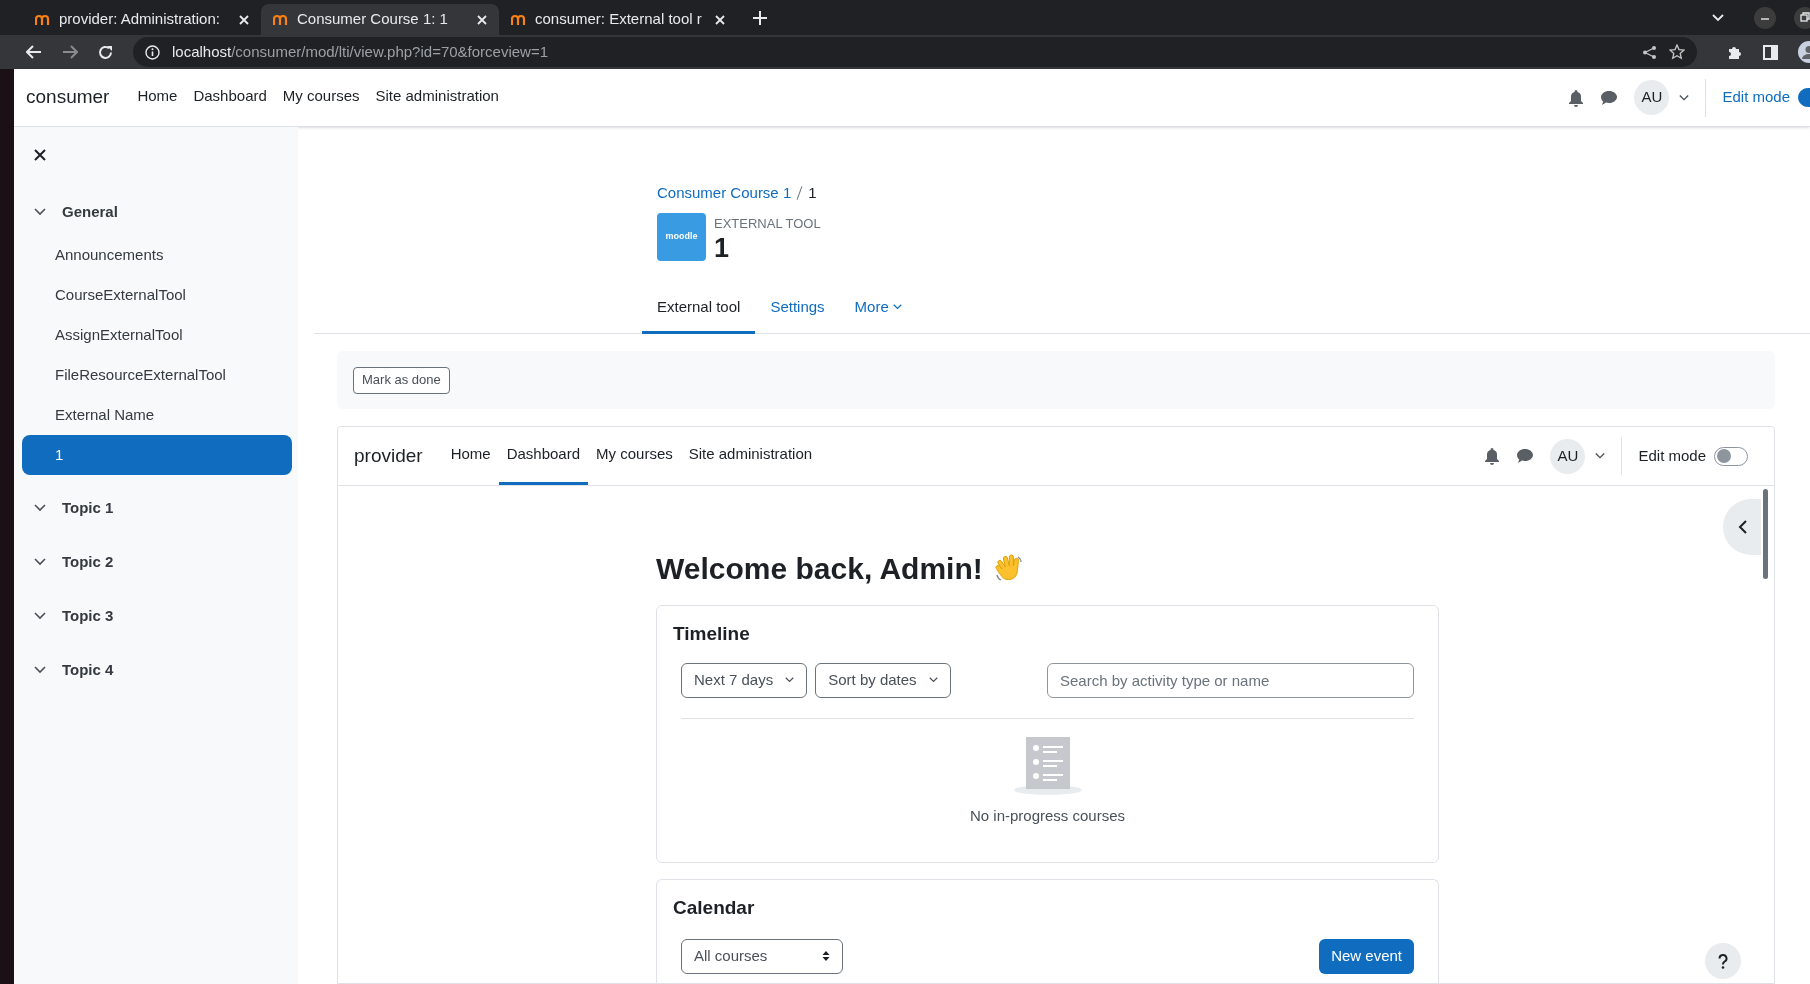 The width and height of the screenshot is (1810, 984). I want to click on forward-icon, so click(70, 52).